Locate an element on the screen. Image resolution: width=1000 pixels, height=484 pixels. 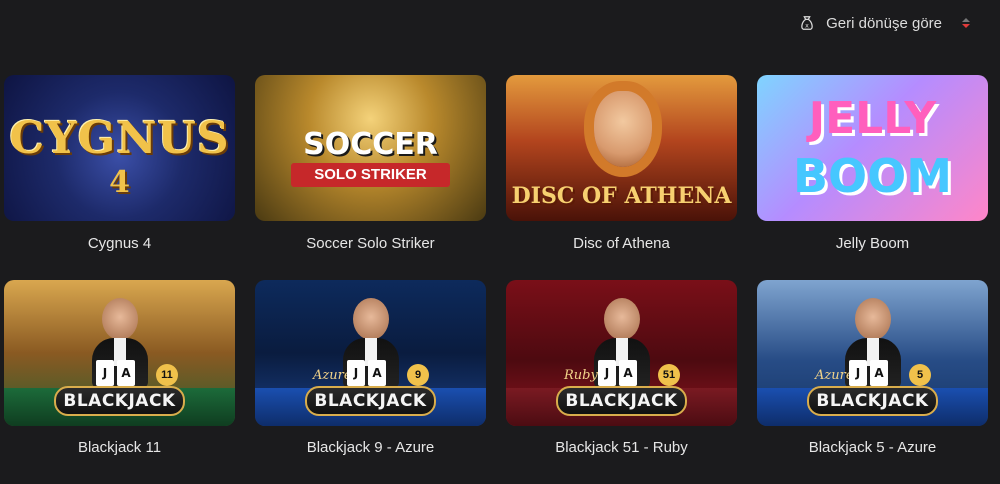
game-card-jelly-boom: JELLY BOOM Jelly Boom is located at coordinates (872, 177).